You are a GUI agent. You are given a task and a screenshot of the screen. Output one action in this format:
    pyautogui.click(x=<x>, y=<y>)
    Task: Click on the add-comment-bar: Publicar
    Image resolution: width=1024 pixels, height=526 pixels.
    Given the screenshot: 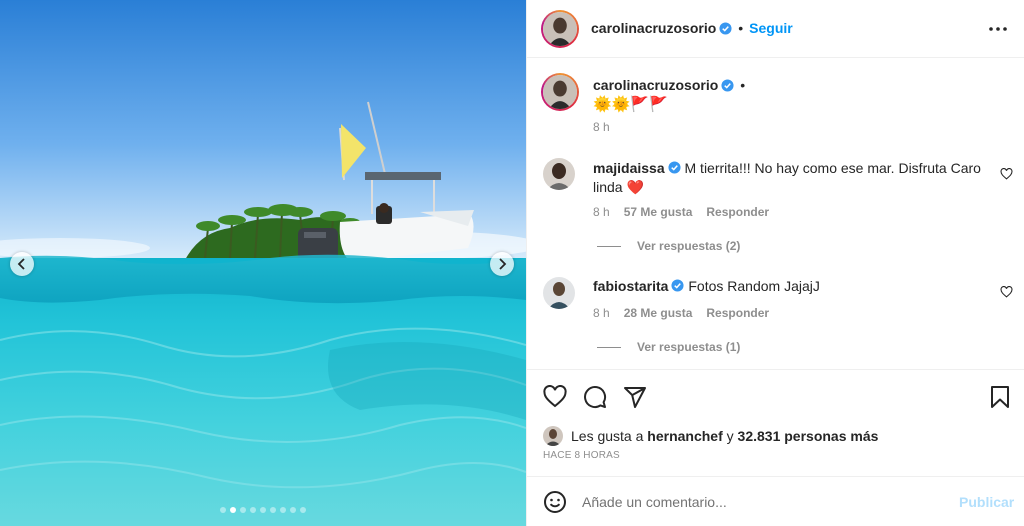 What is the action you would take?
    pyautogui.click(x=775, y=501)
    